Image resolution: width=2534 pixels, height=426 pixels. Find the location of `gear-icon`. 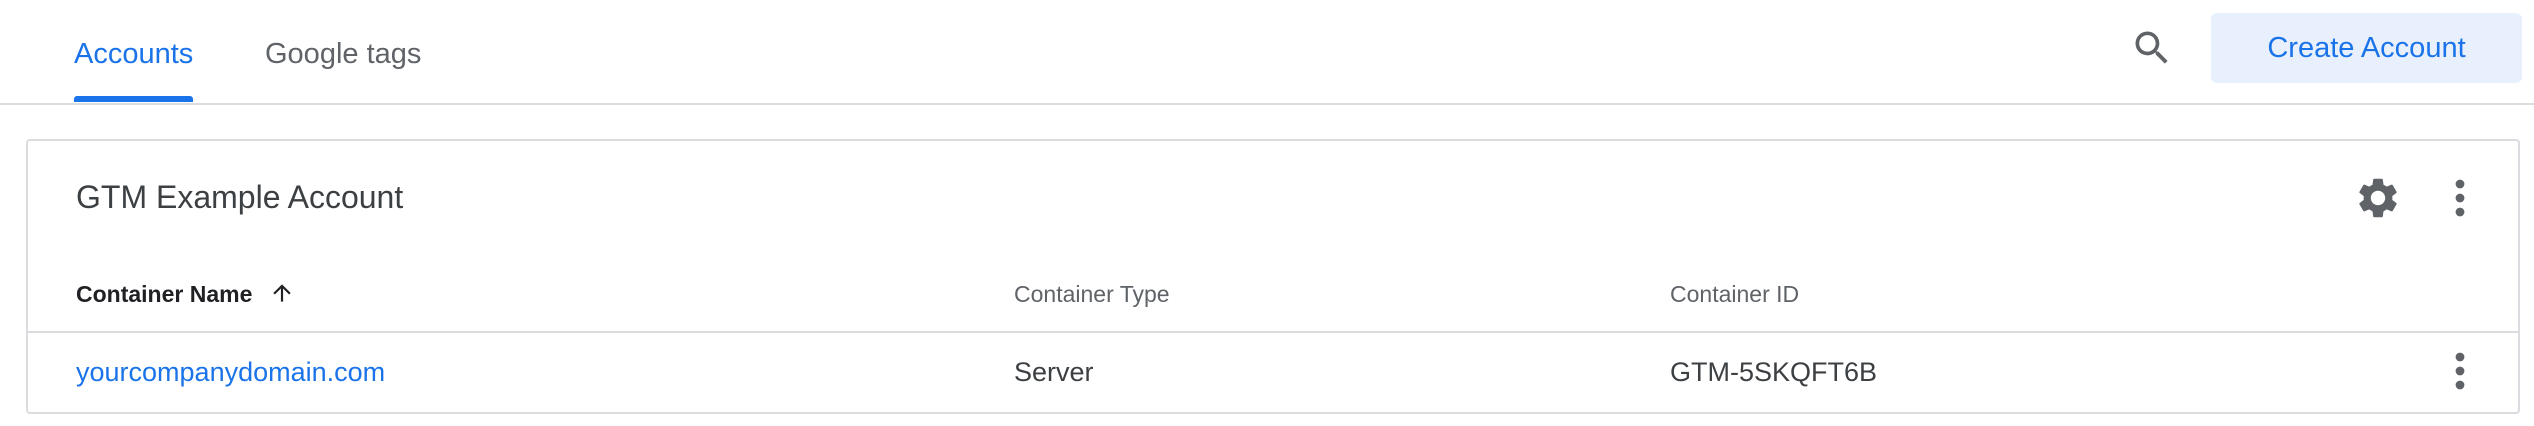

gear-icon is located at coordinates (2378, 198).